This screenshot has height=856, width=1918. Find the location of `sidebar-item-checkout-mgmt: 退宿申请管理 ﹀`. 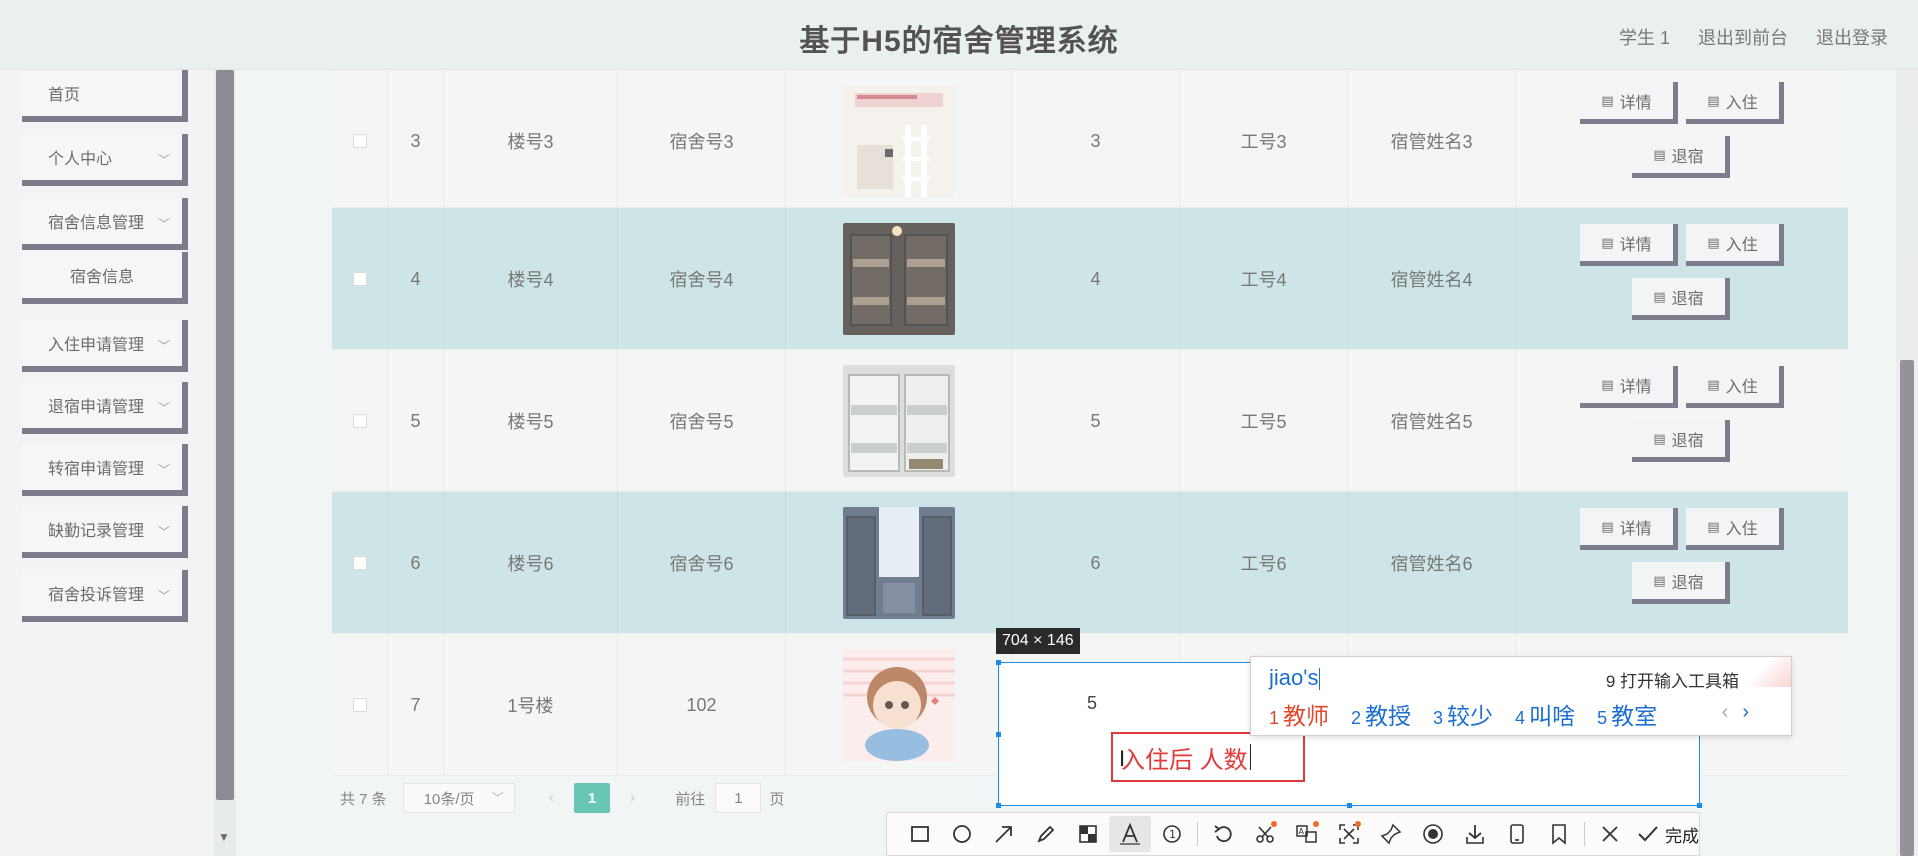

sidebar-item-checkout-mgmt: 退宿申请管理 ﹀ is located at coordinates (105, 408).